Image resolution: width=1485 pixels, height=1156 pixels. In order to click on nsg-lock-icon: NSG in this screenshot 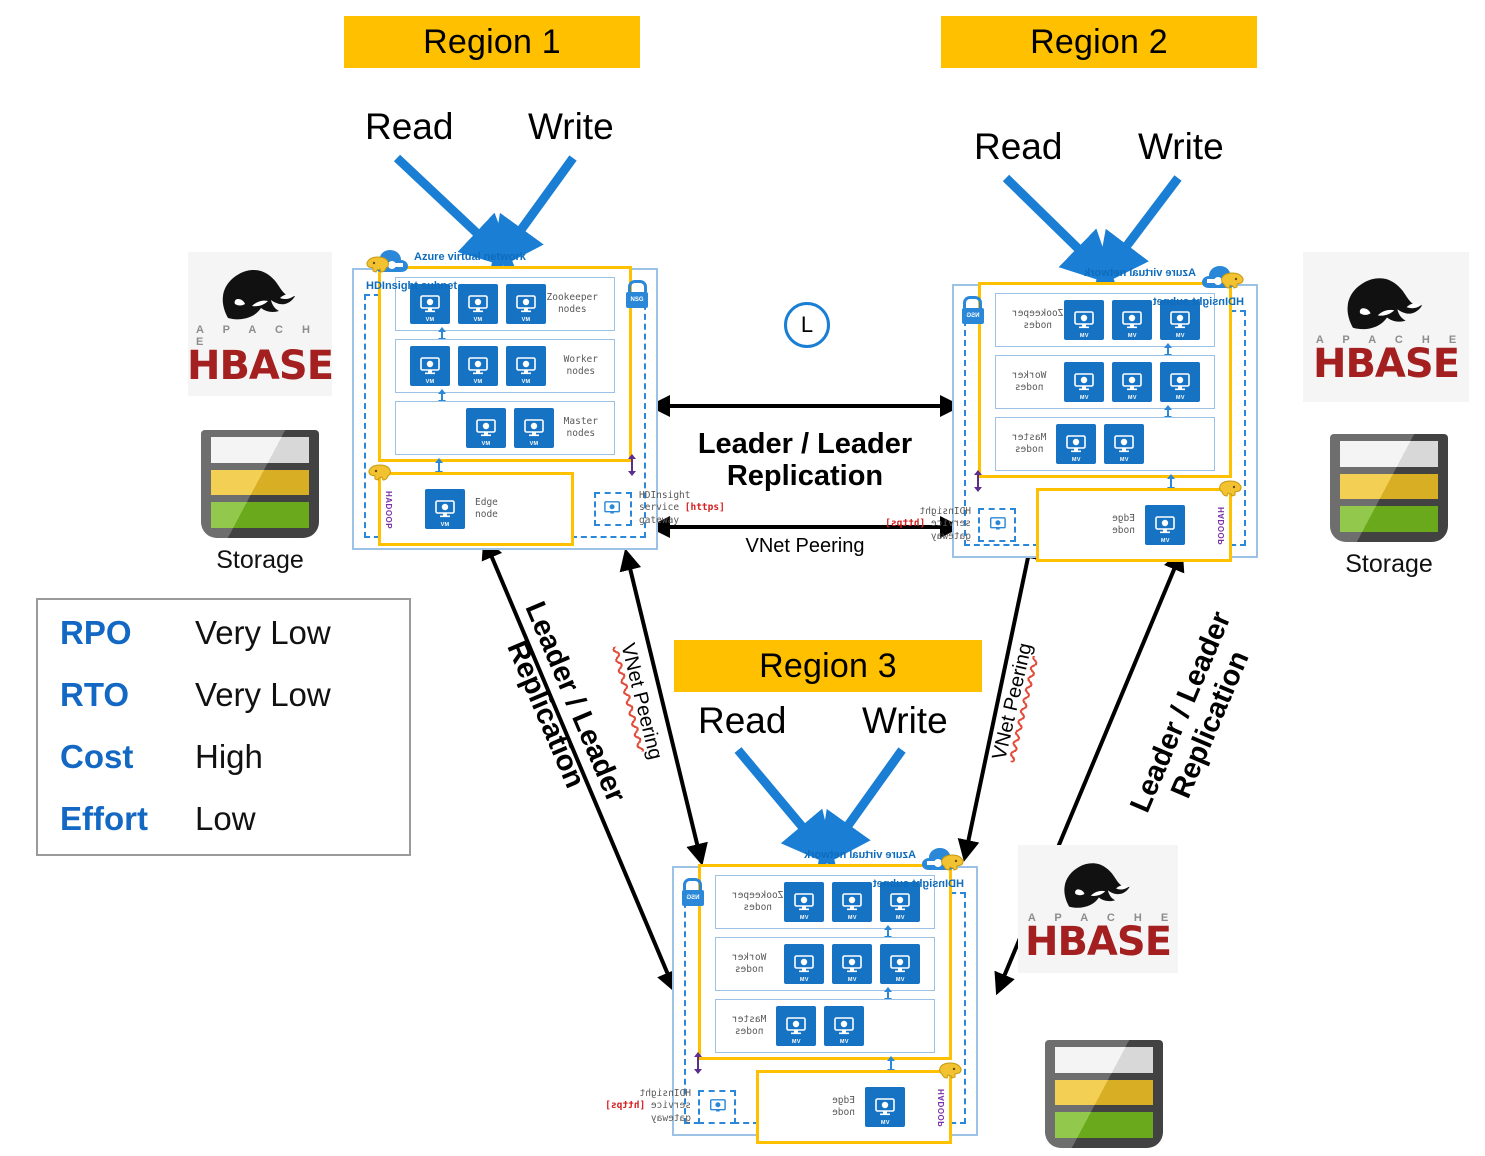, I will do `click(693, 892)`.